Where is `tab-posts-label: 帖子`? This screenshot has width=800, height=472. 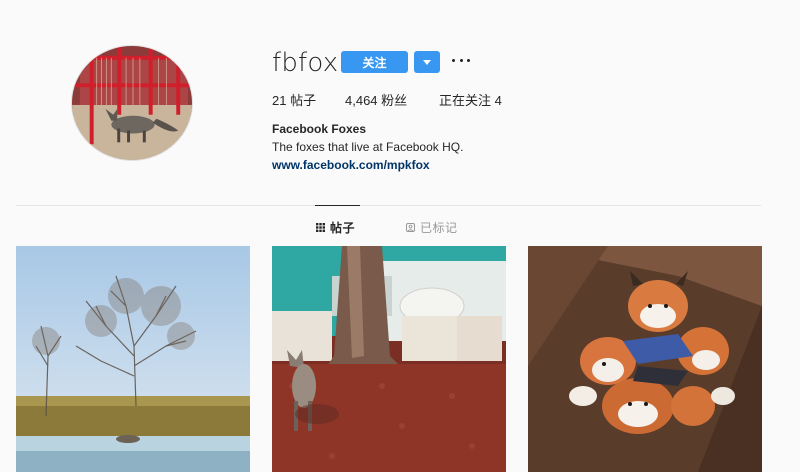 tab-posts-label: 帖子 is located at coordinates (343, 228).